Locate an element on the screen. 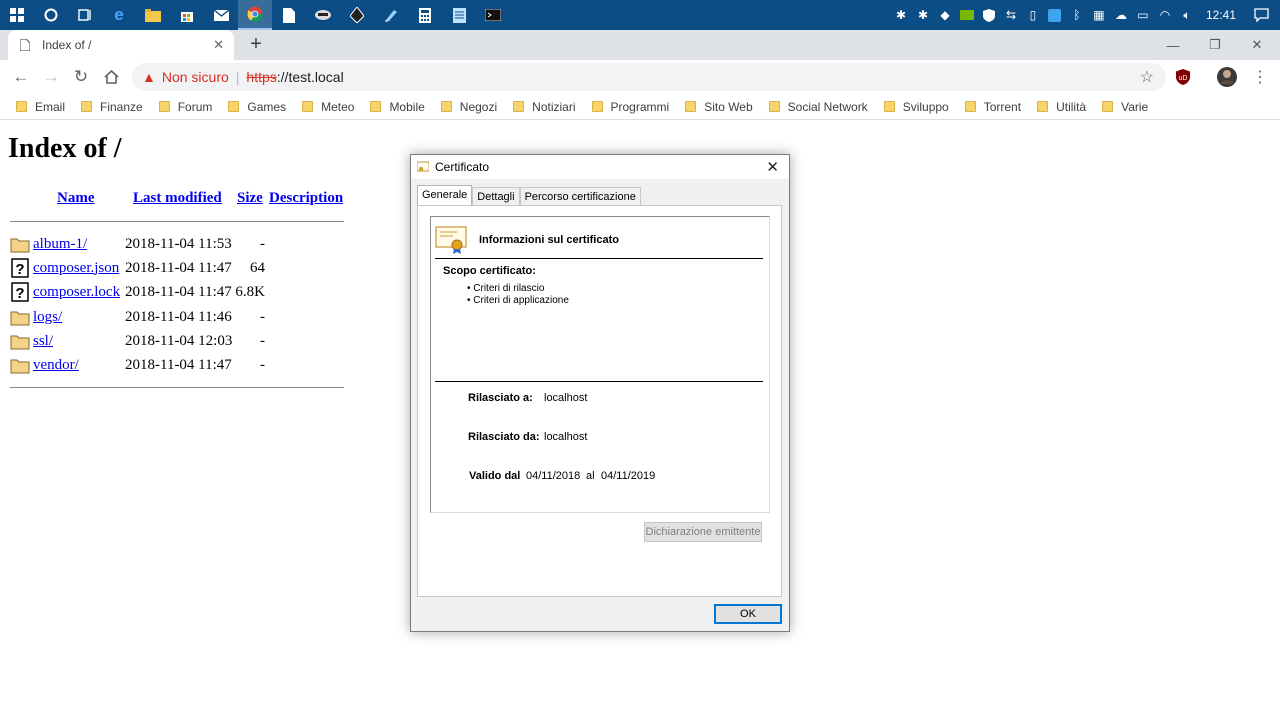 Image resolution: width=1280 pixels, height=720 pixels. document-icon is located at coordinates (289, 15).